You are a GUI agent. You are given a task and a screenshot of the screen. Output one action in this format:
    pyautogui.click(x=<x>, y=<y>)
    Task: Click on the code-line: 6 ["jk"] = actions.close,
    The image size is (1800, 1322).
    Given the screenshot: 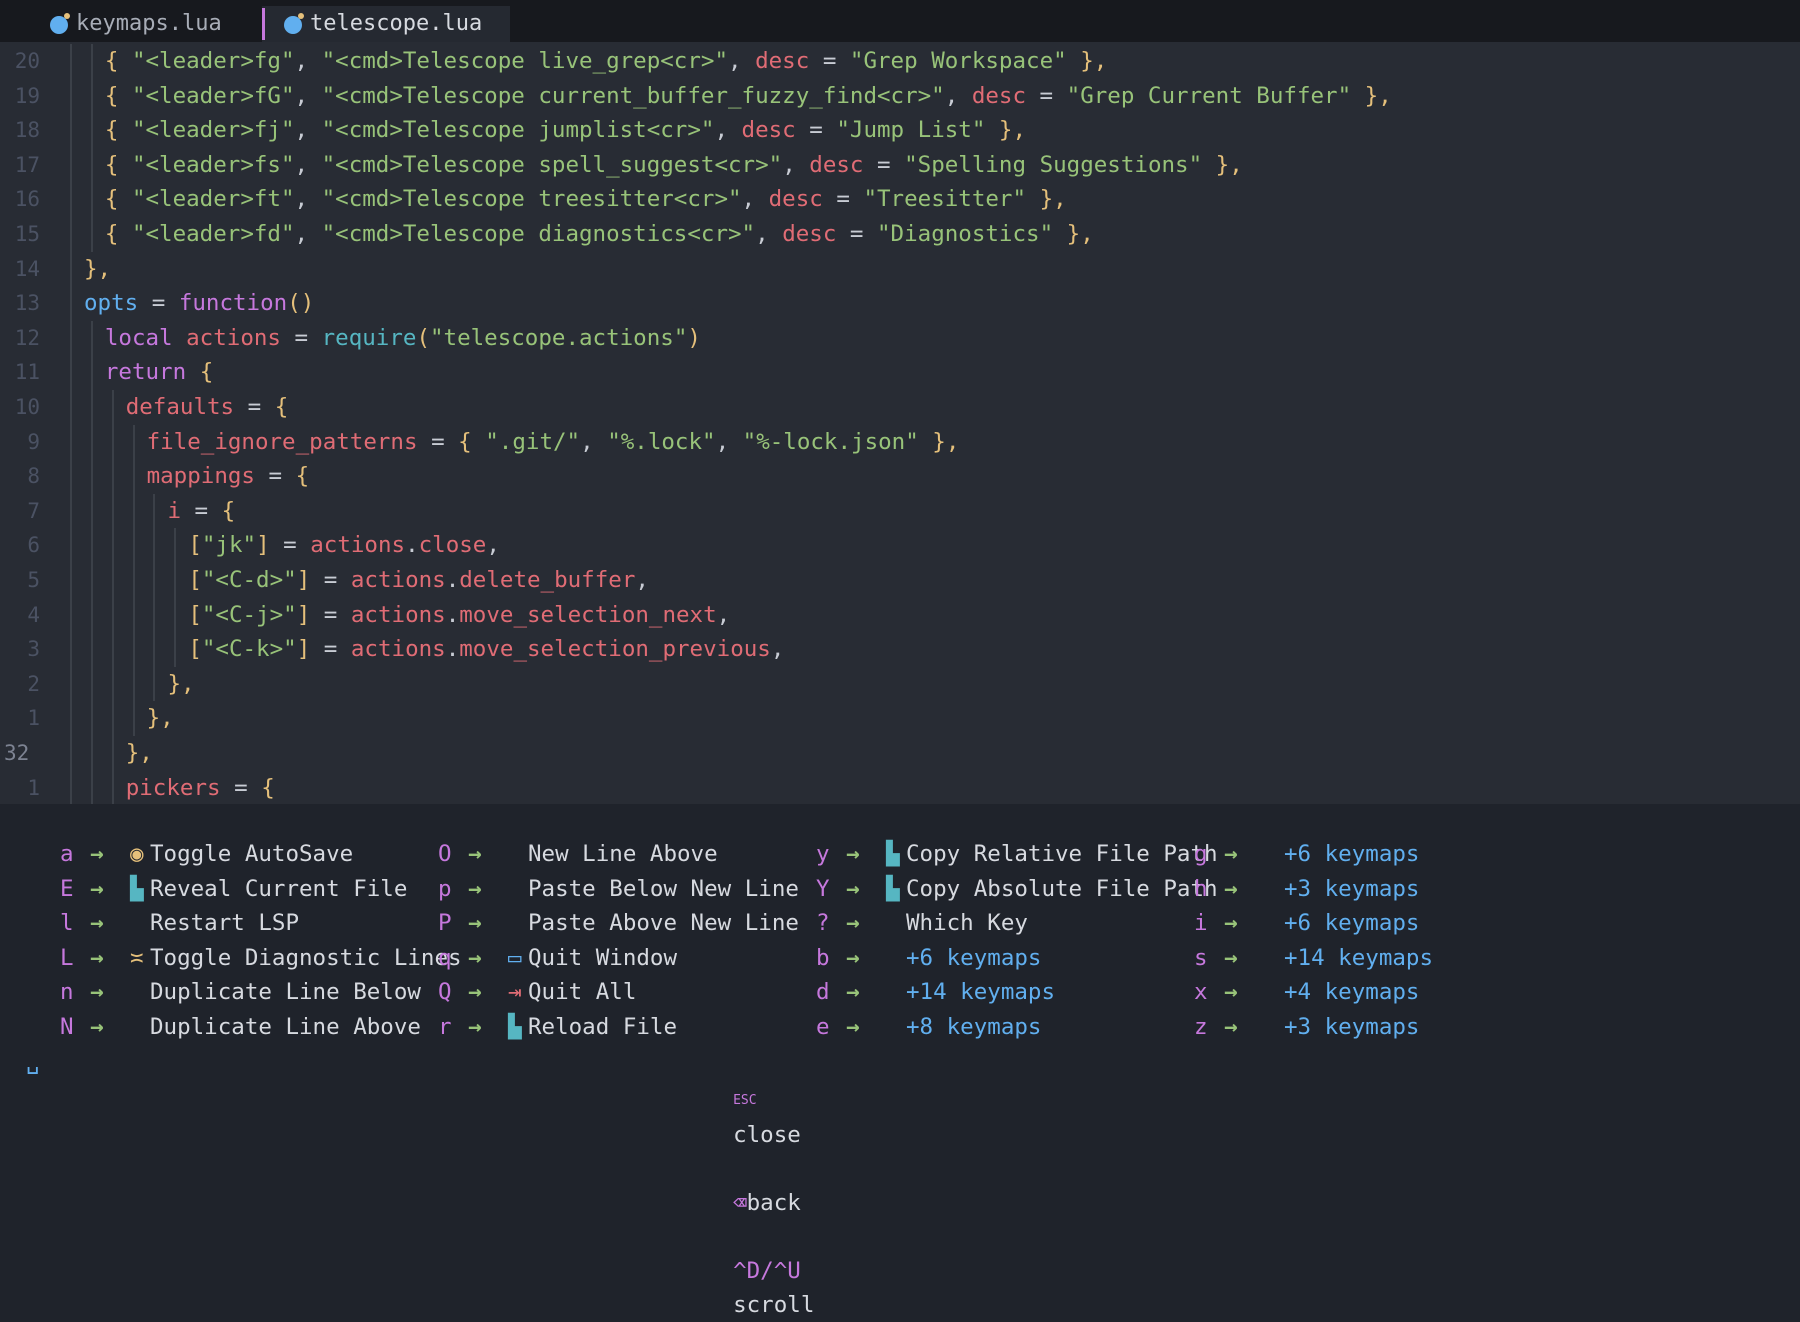 What is the action you would take?
    pyautogui.click(x=900, y=545)
    